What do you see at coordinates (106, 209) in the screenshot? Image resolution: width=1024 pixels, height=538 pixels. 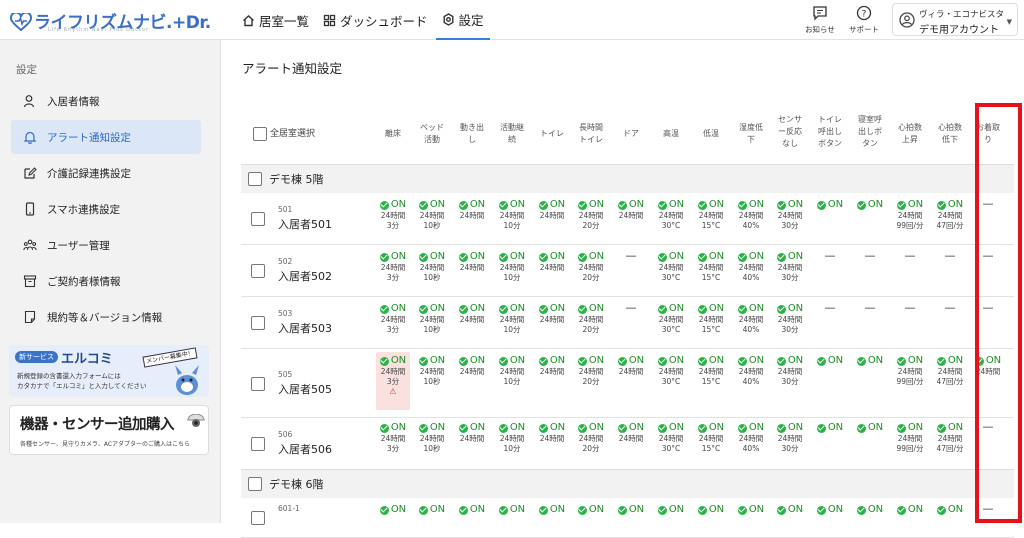 I see `sidebar-item-smartphone: スマホ連携設定` at bounding box center [106, 209].